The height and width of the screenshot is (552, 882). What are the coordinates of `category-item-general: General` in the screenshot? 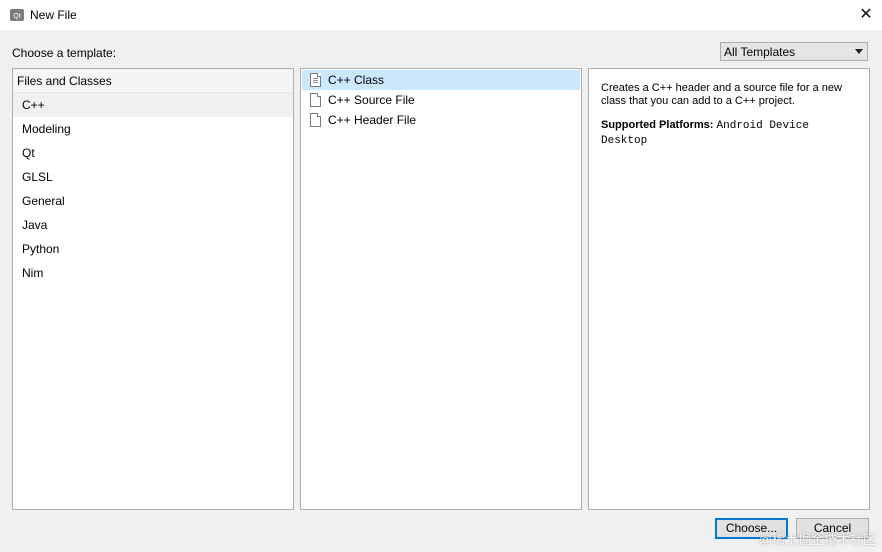 It's located at (153, 201).